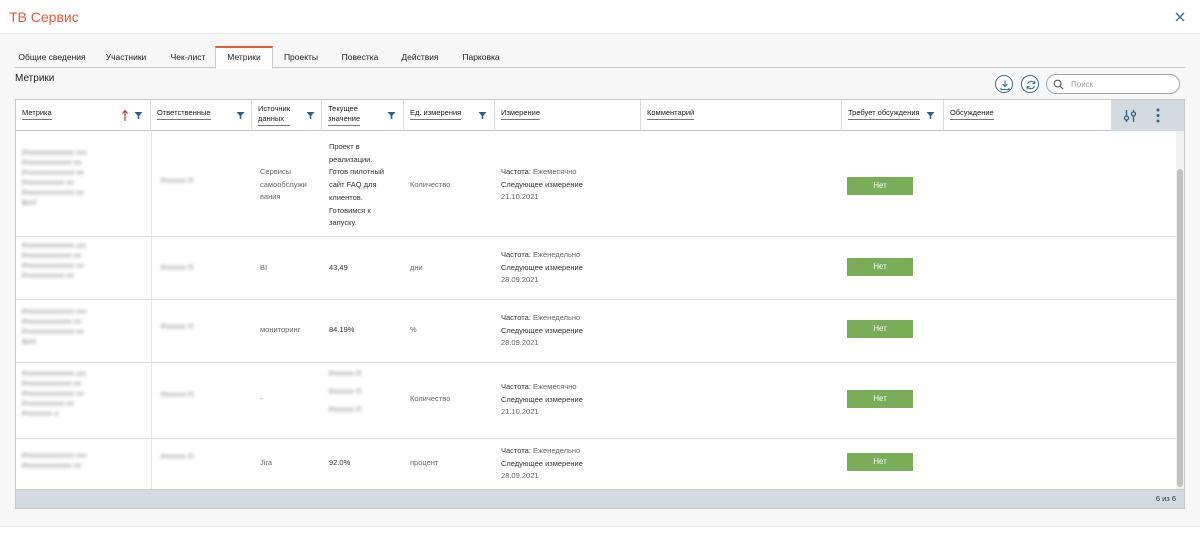 The width and height of the screenshot is (1200, 541). What do you see at coordinates (283, 184) in the screenshot?
I see `data-source-line: самообслужи` at bounding box center [283, 184].